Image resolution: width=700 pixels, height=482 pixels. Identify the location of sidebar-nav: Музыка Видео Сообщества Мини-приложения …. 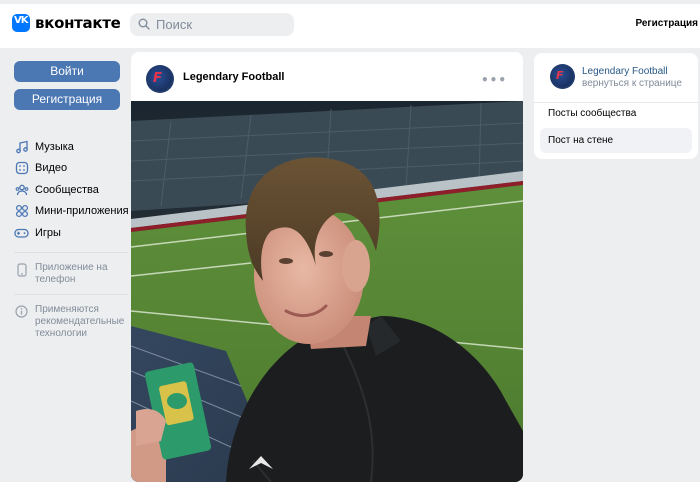
(71, 190).